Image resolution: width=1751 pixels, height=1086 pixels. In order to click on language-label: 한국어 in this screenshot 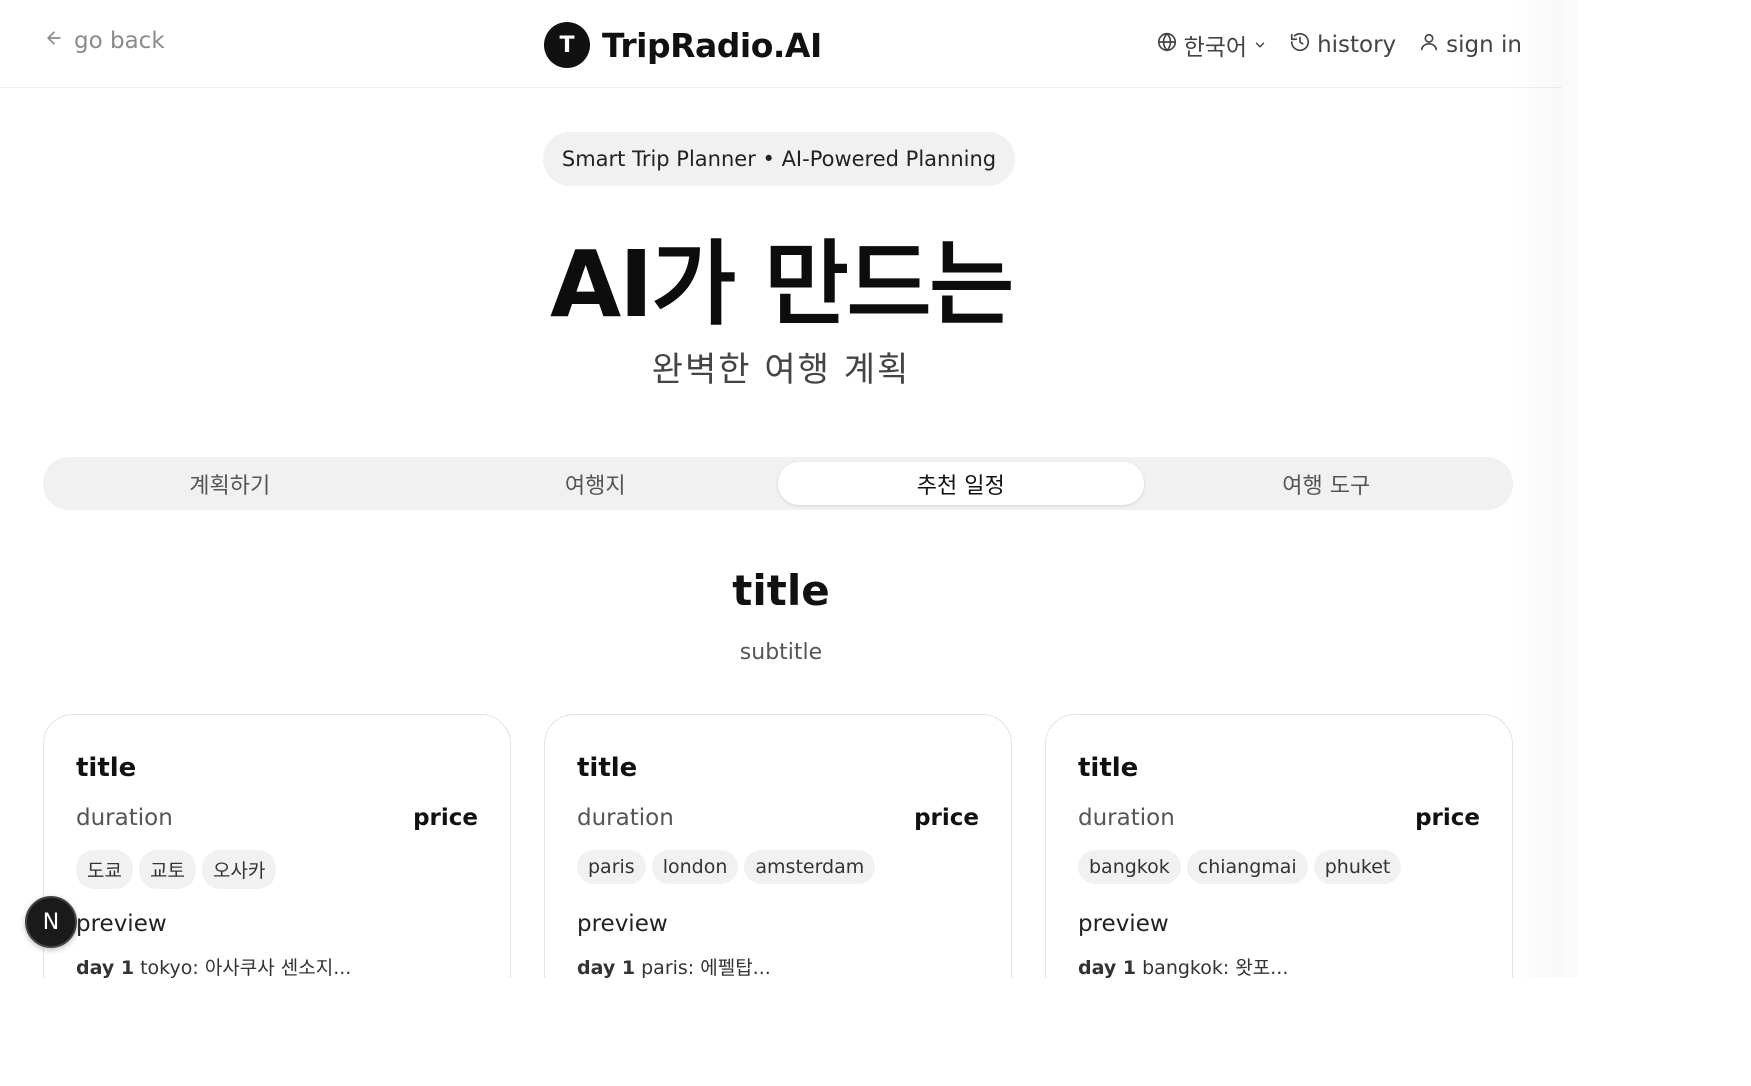, I will do `click(1215, 48)`.